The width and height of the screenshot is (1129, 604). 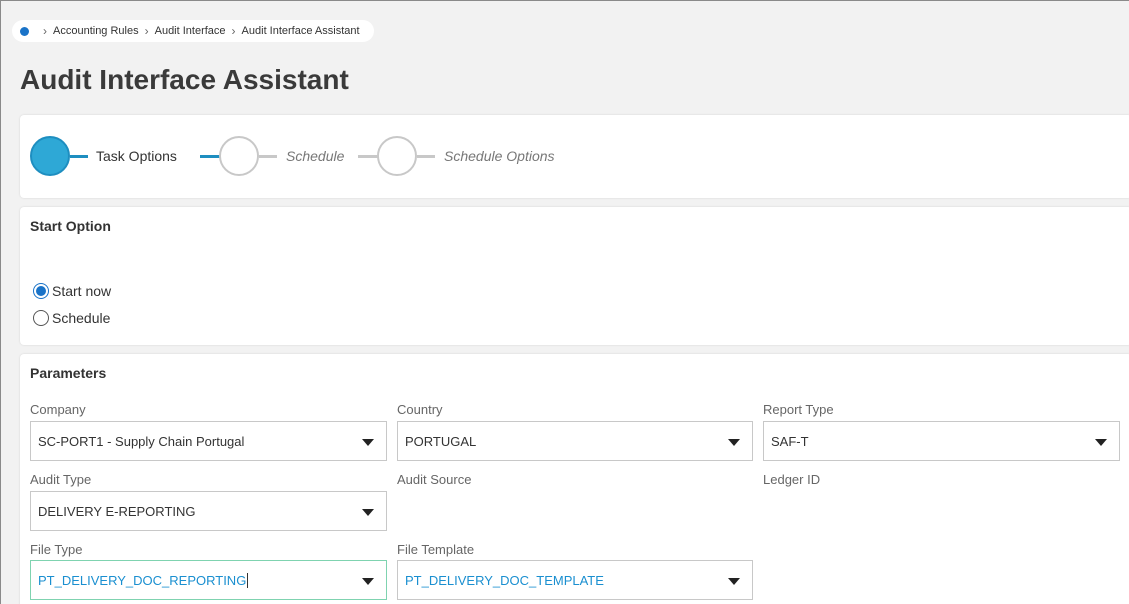 What do you see at coordinates (790, 441) in the screenshot?
I see `report-type-value: SAF-T` at bounding box center [790, 441].